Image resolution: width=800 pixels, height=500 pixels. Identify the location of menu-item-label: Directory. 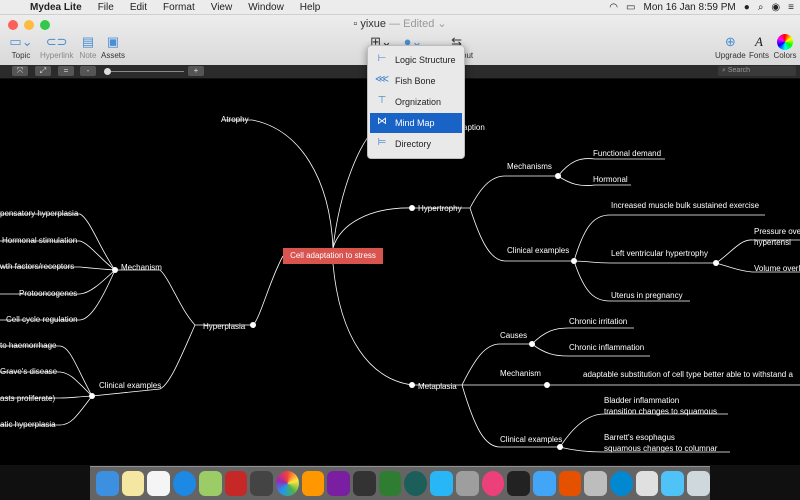
(413, 144).